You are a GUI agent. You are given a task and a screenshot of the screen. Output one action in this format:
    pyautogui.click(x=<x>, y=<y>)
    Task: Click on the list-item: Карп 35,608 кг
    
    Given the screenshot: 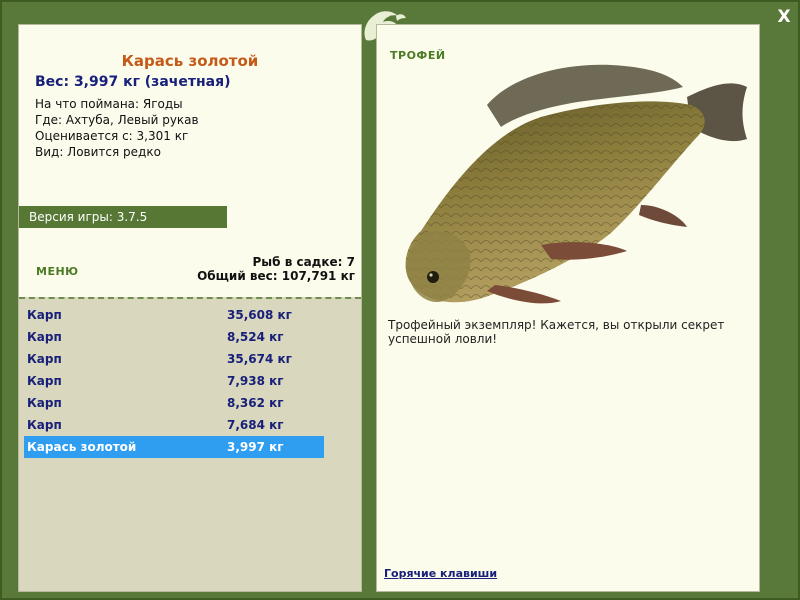 What is the action you would take?
    pyautogui.click(x=174, y=315)
    